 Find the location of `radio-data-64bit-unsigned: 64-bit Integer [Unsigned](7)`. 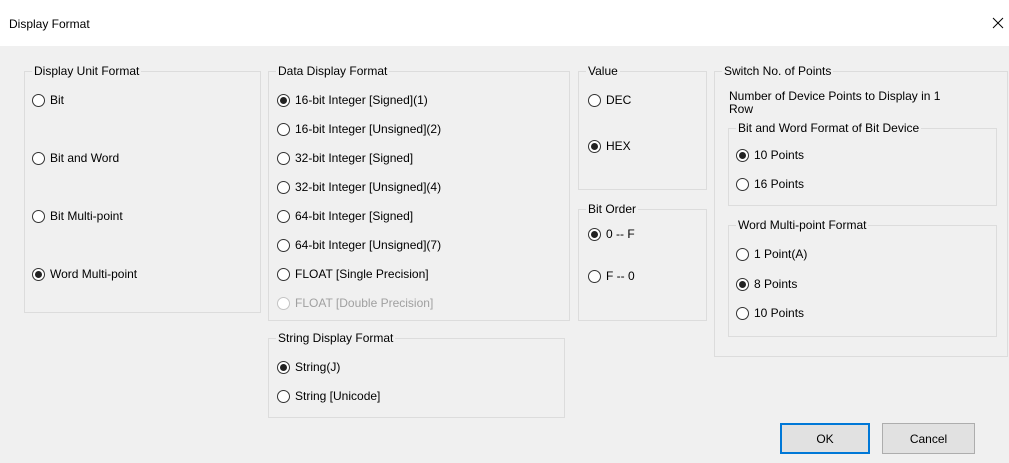

radio-data-64bit-unsigned: 64-bit Integer [Unsigned](7) is located at coordinates (359, 245).